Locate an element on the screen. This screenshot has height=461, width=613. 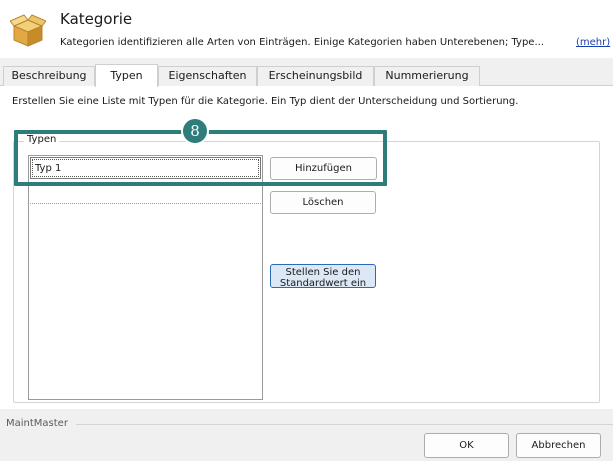
delete-type-button: Löschen is located at coordinates (323, 202).